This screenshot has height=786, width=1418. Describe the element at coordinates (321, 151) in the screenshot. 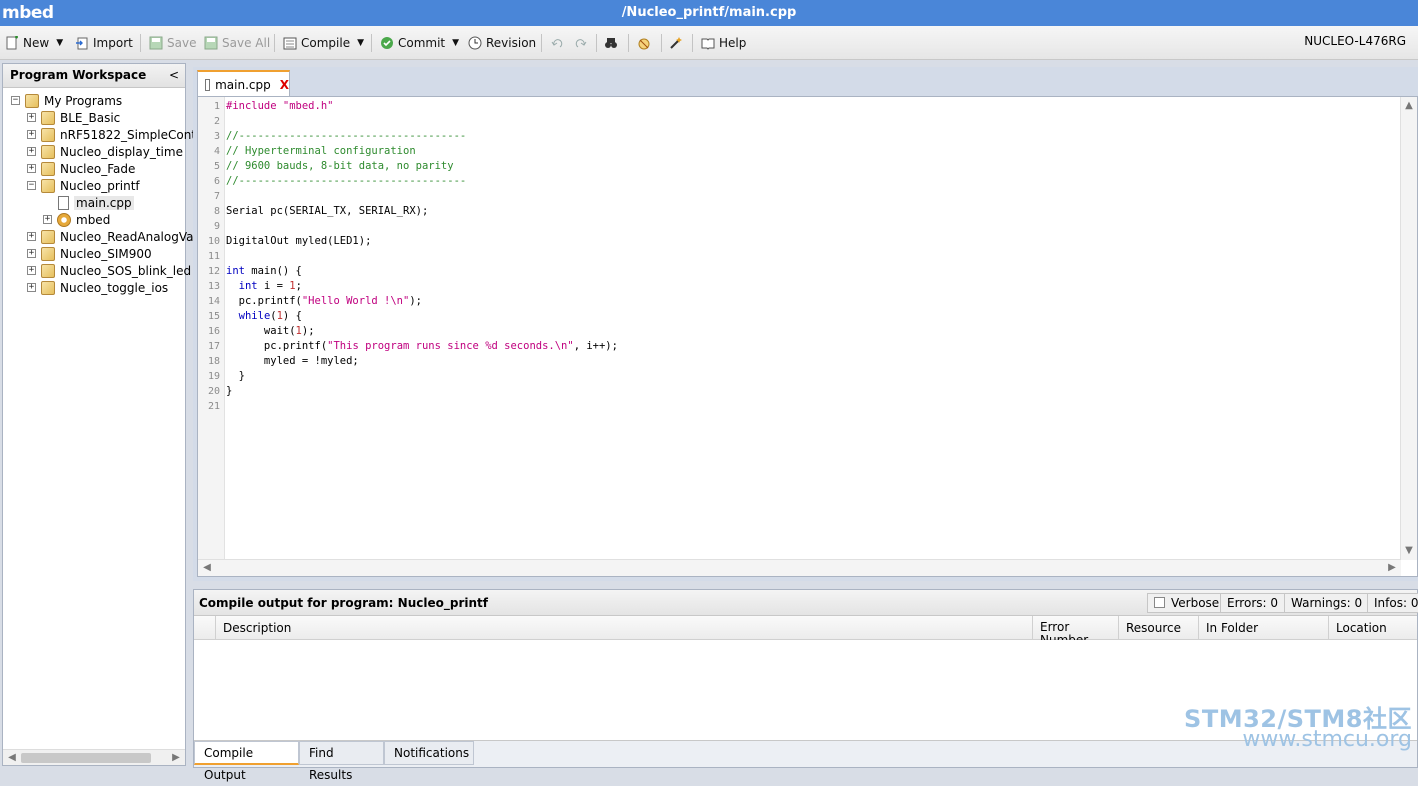

I see `code-line: // Hyperterminal configuration` at that location.